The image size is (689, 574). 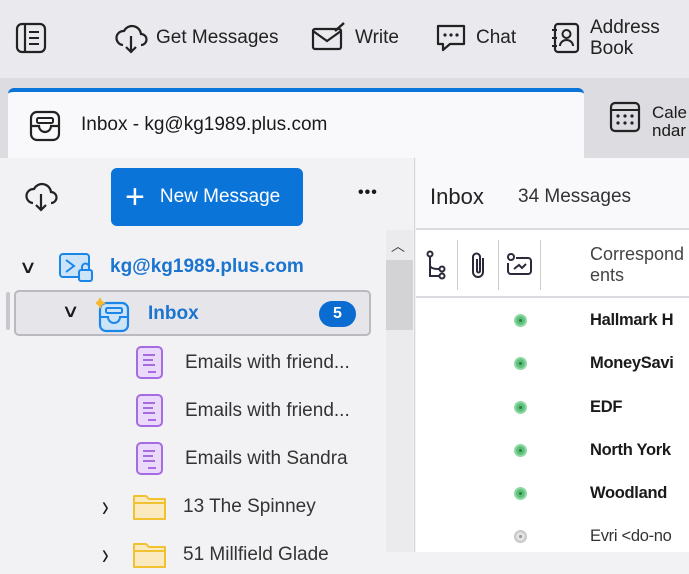 I want to click on tab-inbox: Inbox - kg@kg1989.plus.com, so click(x=296, y=123).